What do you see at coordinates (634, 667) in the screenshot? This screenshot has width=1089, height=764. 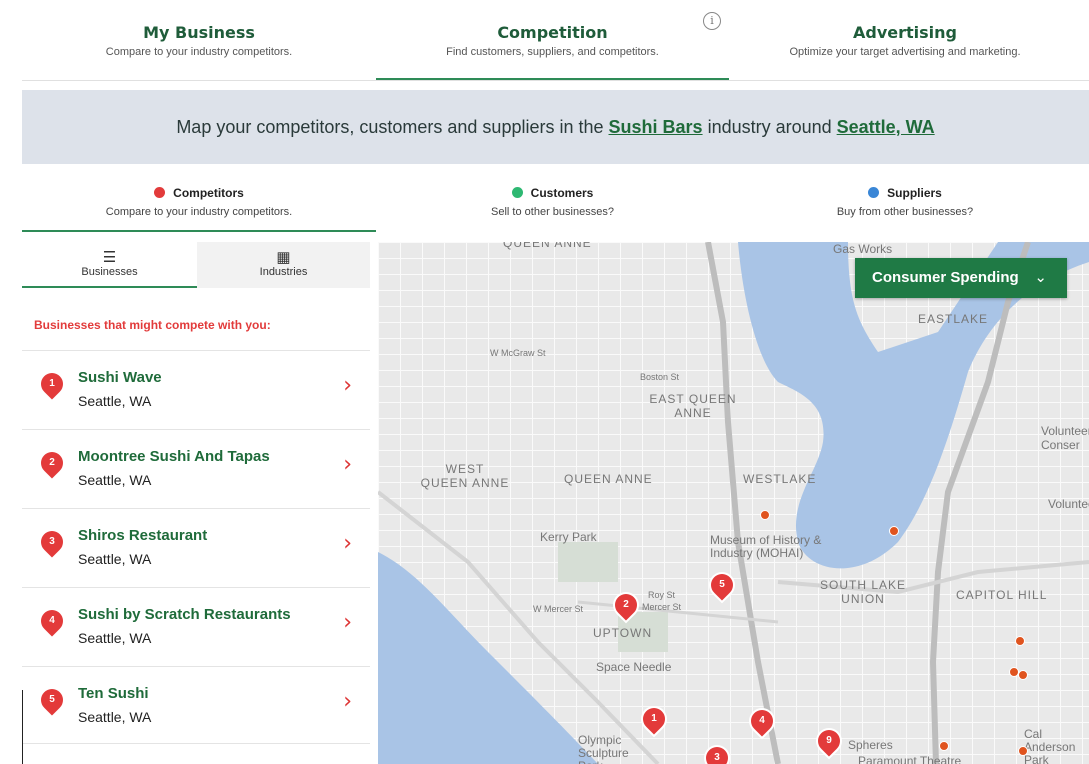 I see `map-label: Space Needle` at bounding box center [634, 667].